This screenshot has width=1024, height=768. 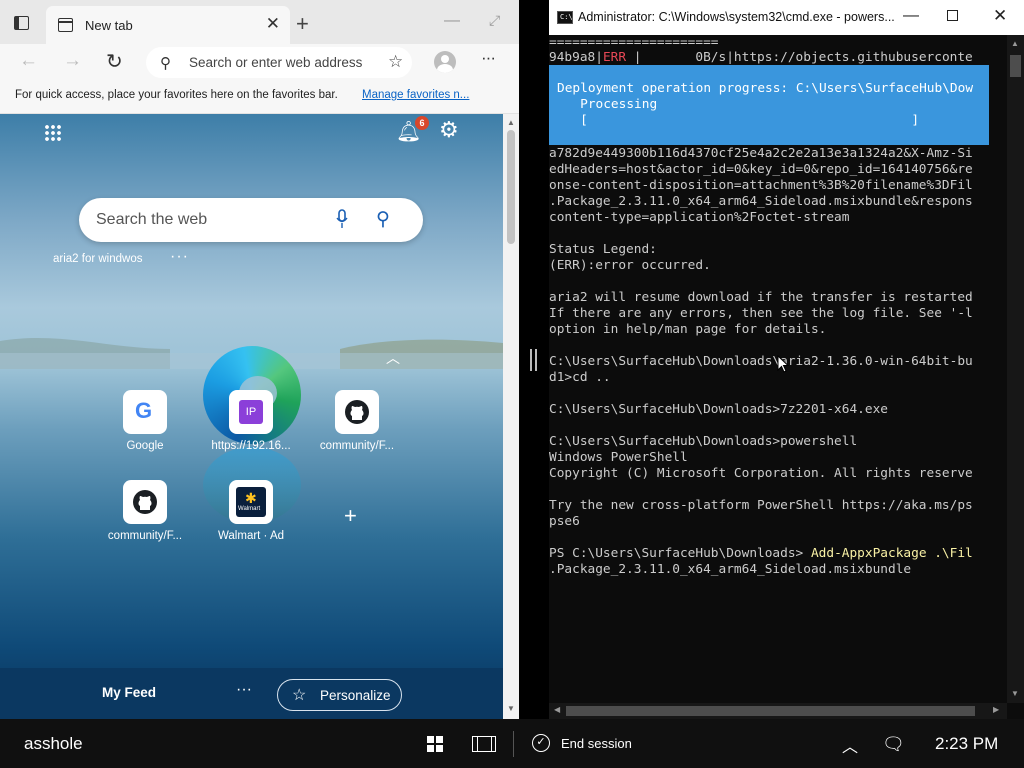 What do you see at coordinates (435, 744) in the screenshot?
I see `start-windows-icon` at bounding box center [435, 744].